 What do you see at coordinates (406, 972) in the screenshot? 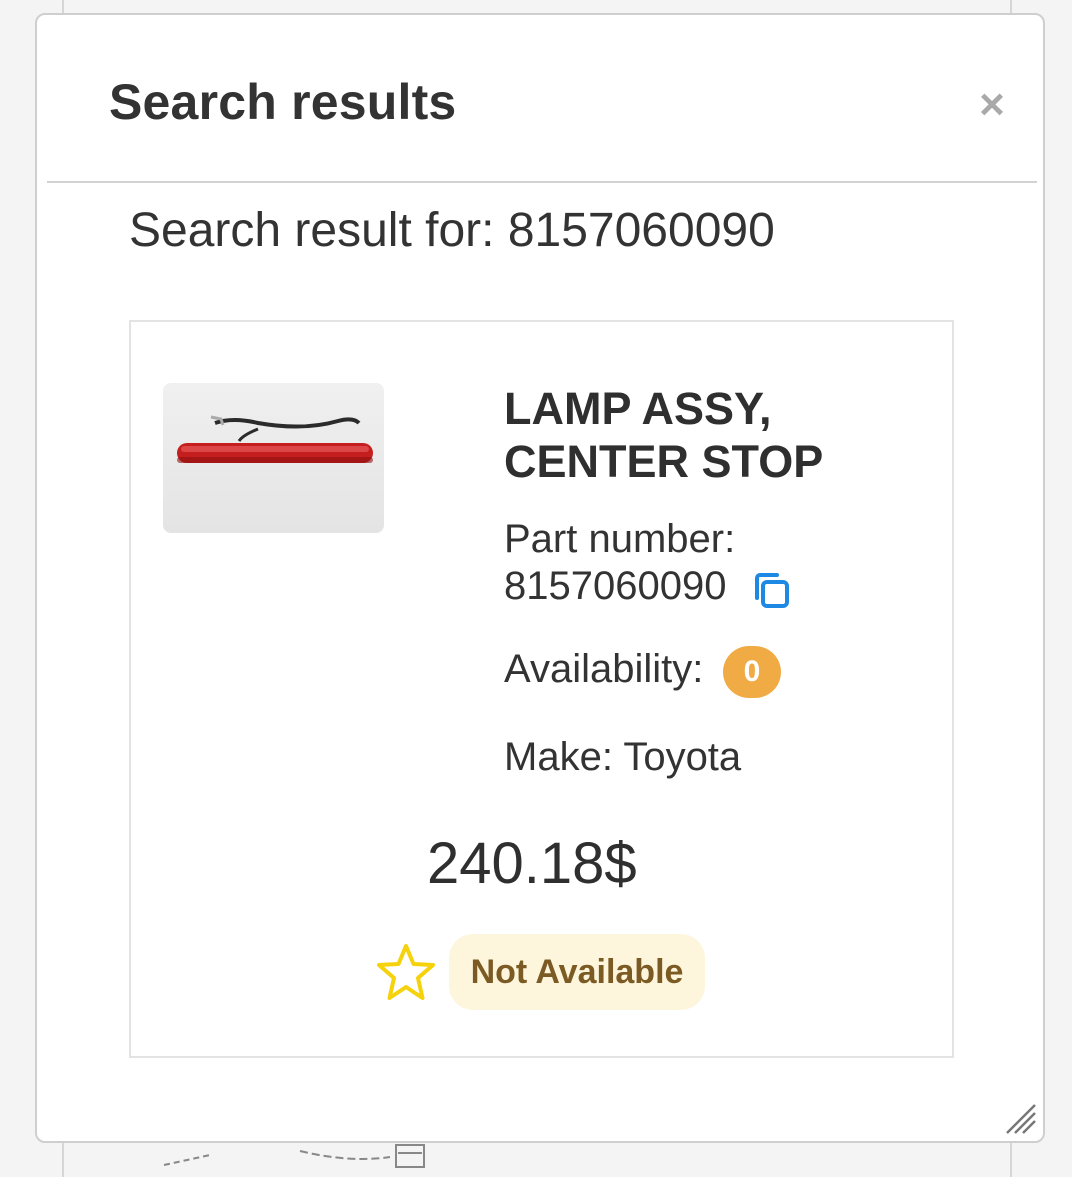
I see `star-icon` at bounding box center [406, 972].